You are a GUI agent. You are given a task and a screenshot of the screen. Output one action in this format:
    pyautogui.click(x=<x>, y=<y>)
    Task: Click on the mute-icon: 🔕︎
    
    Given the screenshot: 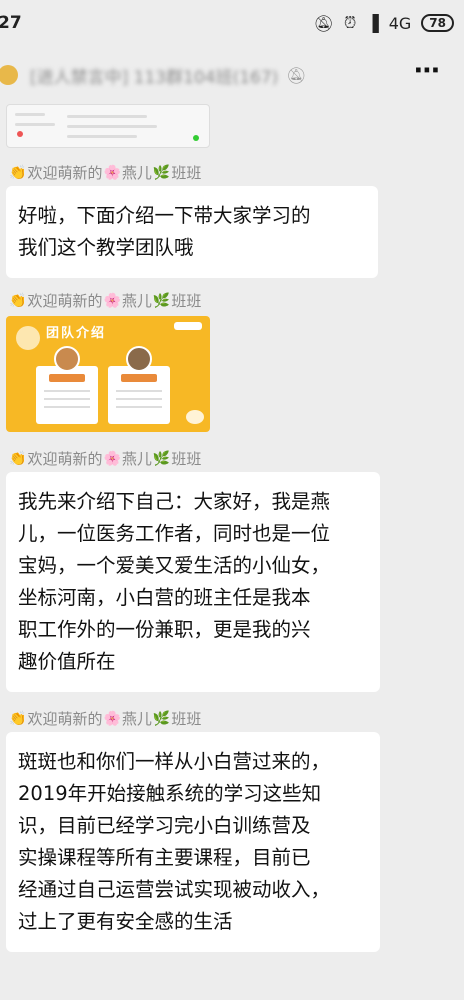 What is the action you would take?
    pyautogui.click(x=296, y=75)
    